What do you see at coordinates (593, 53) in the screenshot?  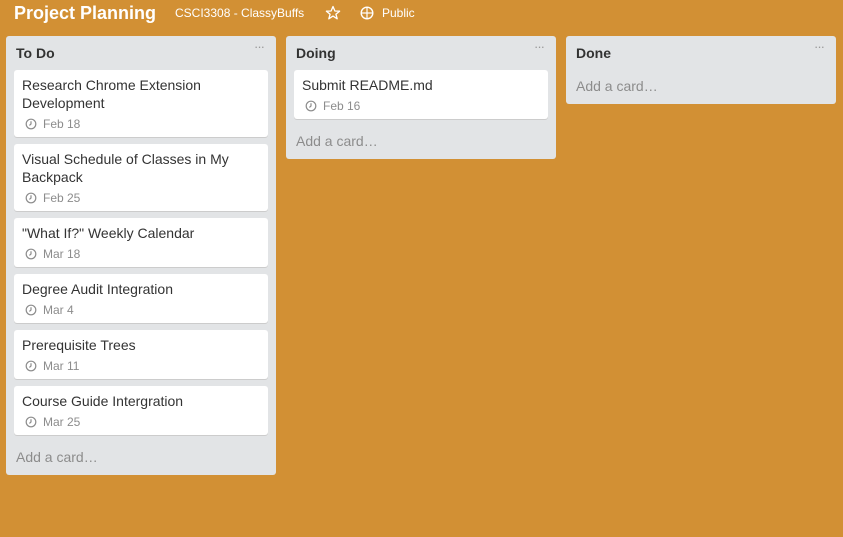 I see `list-title: Done` at bounding box center [593, 53].